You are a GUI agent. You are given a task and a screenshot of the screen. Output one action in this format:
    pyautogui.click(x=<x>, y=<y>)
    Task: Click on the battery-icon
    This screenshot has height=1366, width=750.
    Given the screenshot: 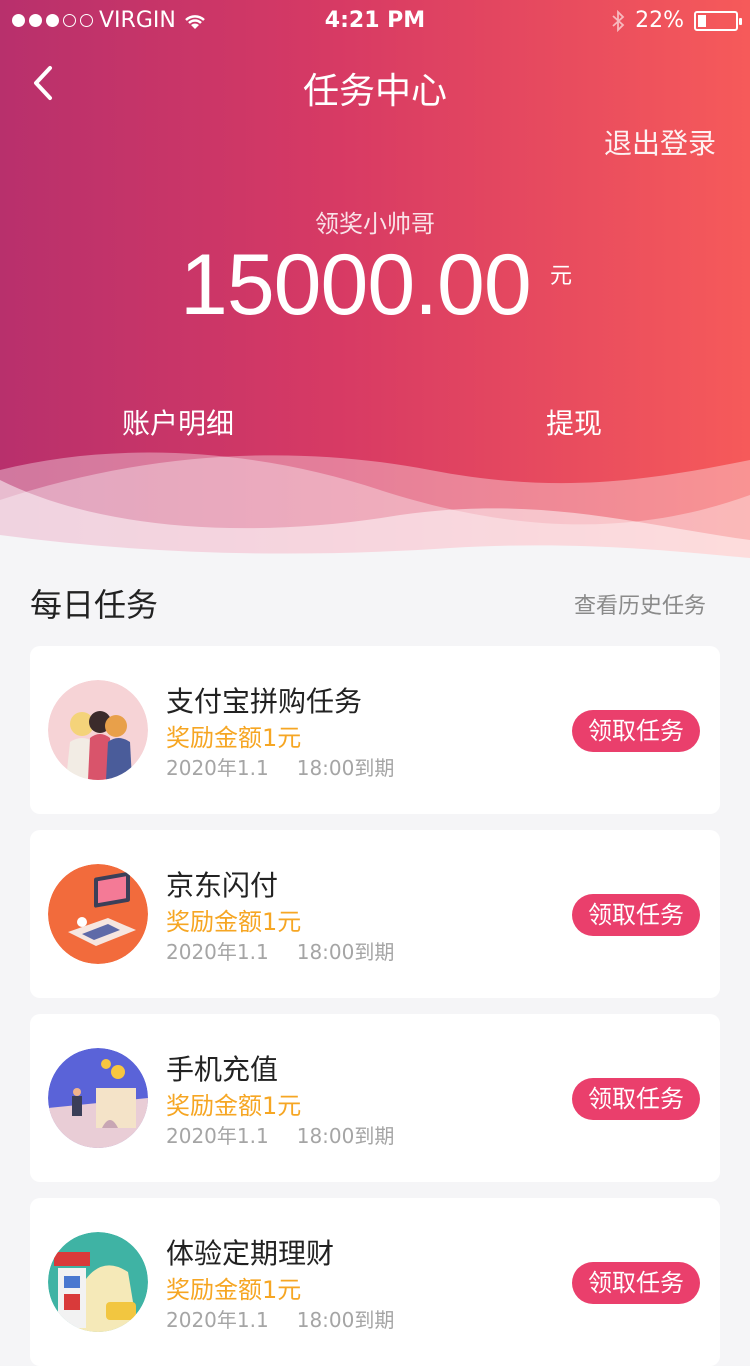 What is the action you would take?
    pyautogui.click(x=718, y=20)
    